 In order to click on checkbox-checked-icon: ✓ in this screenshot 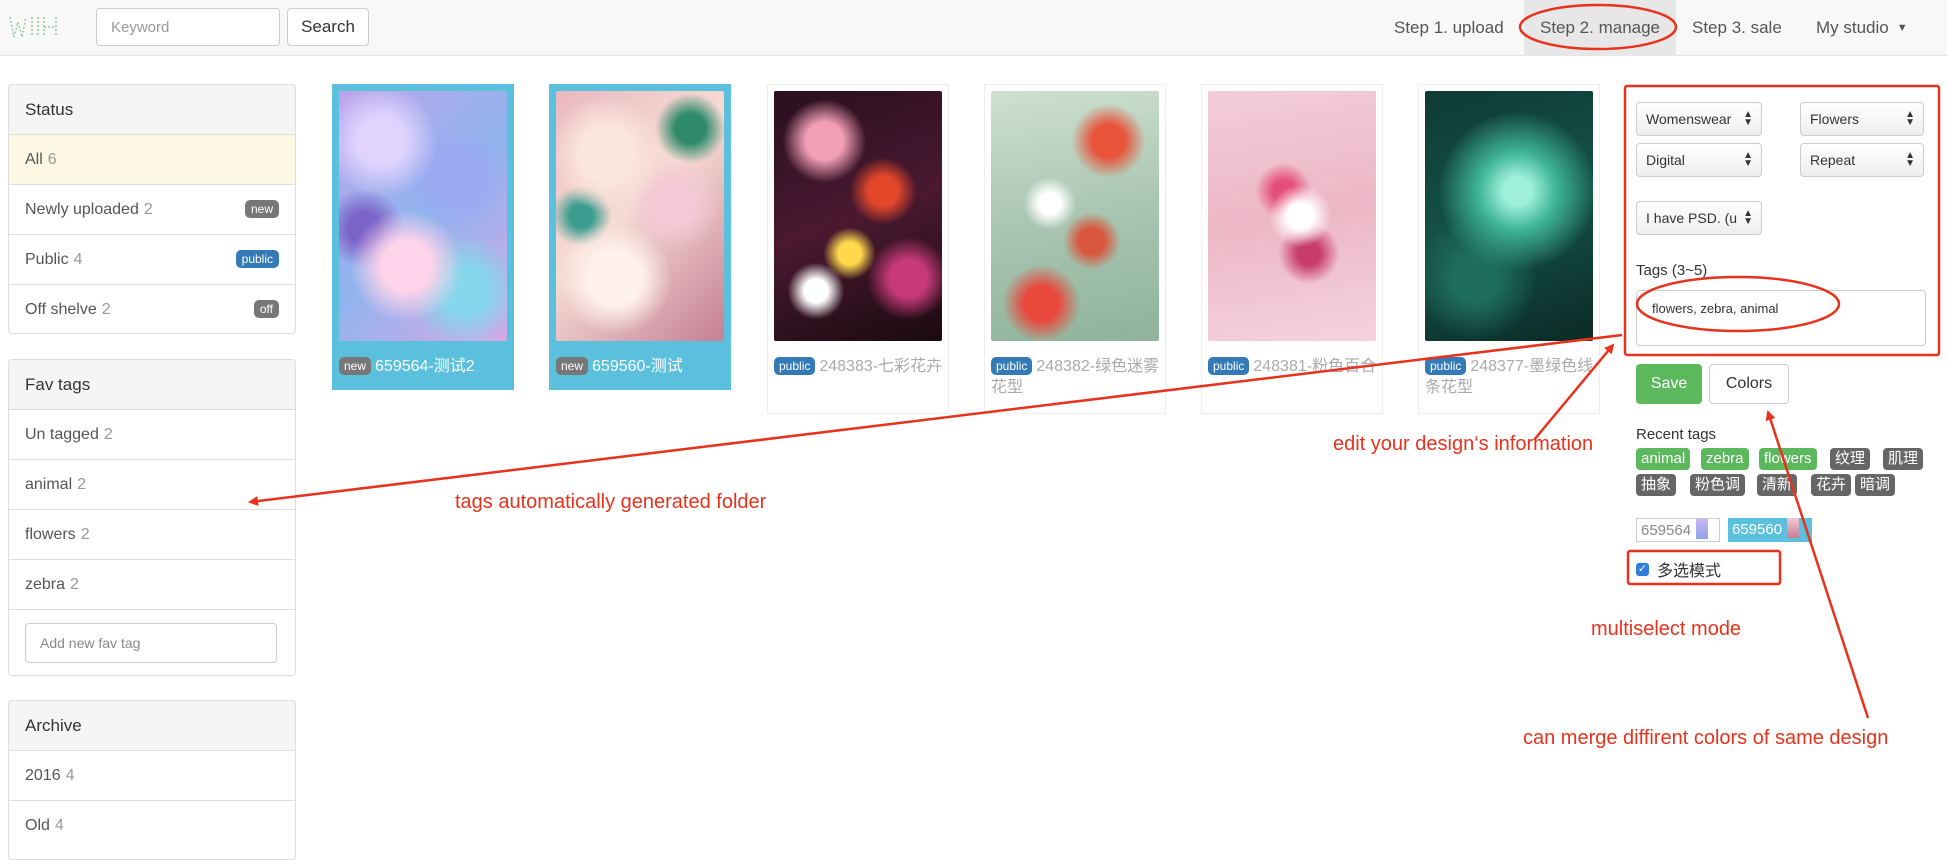, I will do `click(1642, 569)`.